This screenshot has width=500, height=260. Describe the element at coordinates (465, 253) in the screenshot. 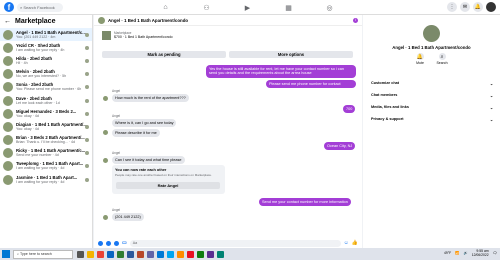

I see `volume-icon: 🔊` at that location.